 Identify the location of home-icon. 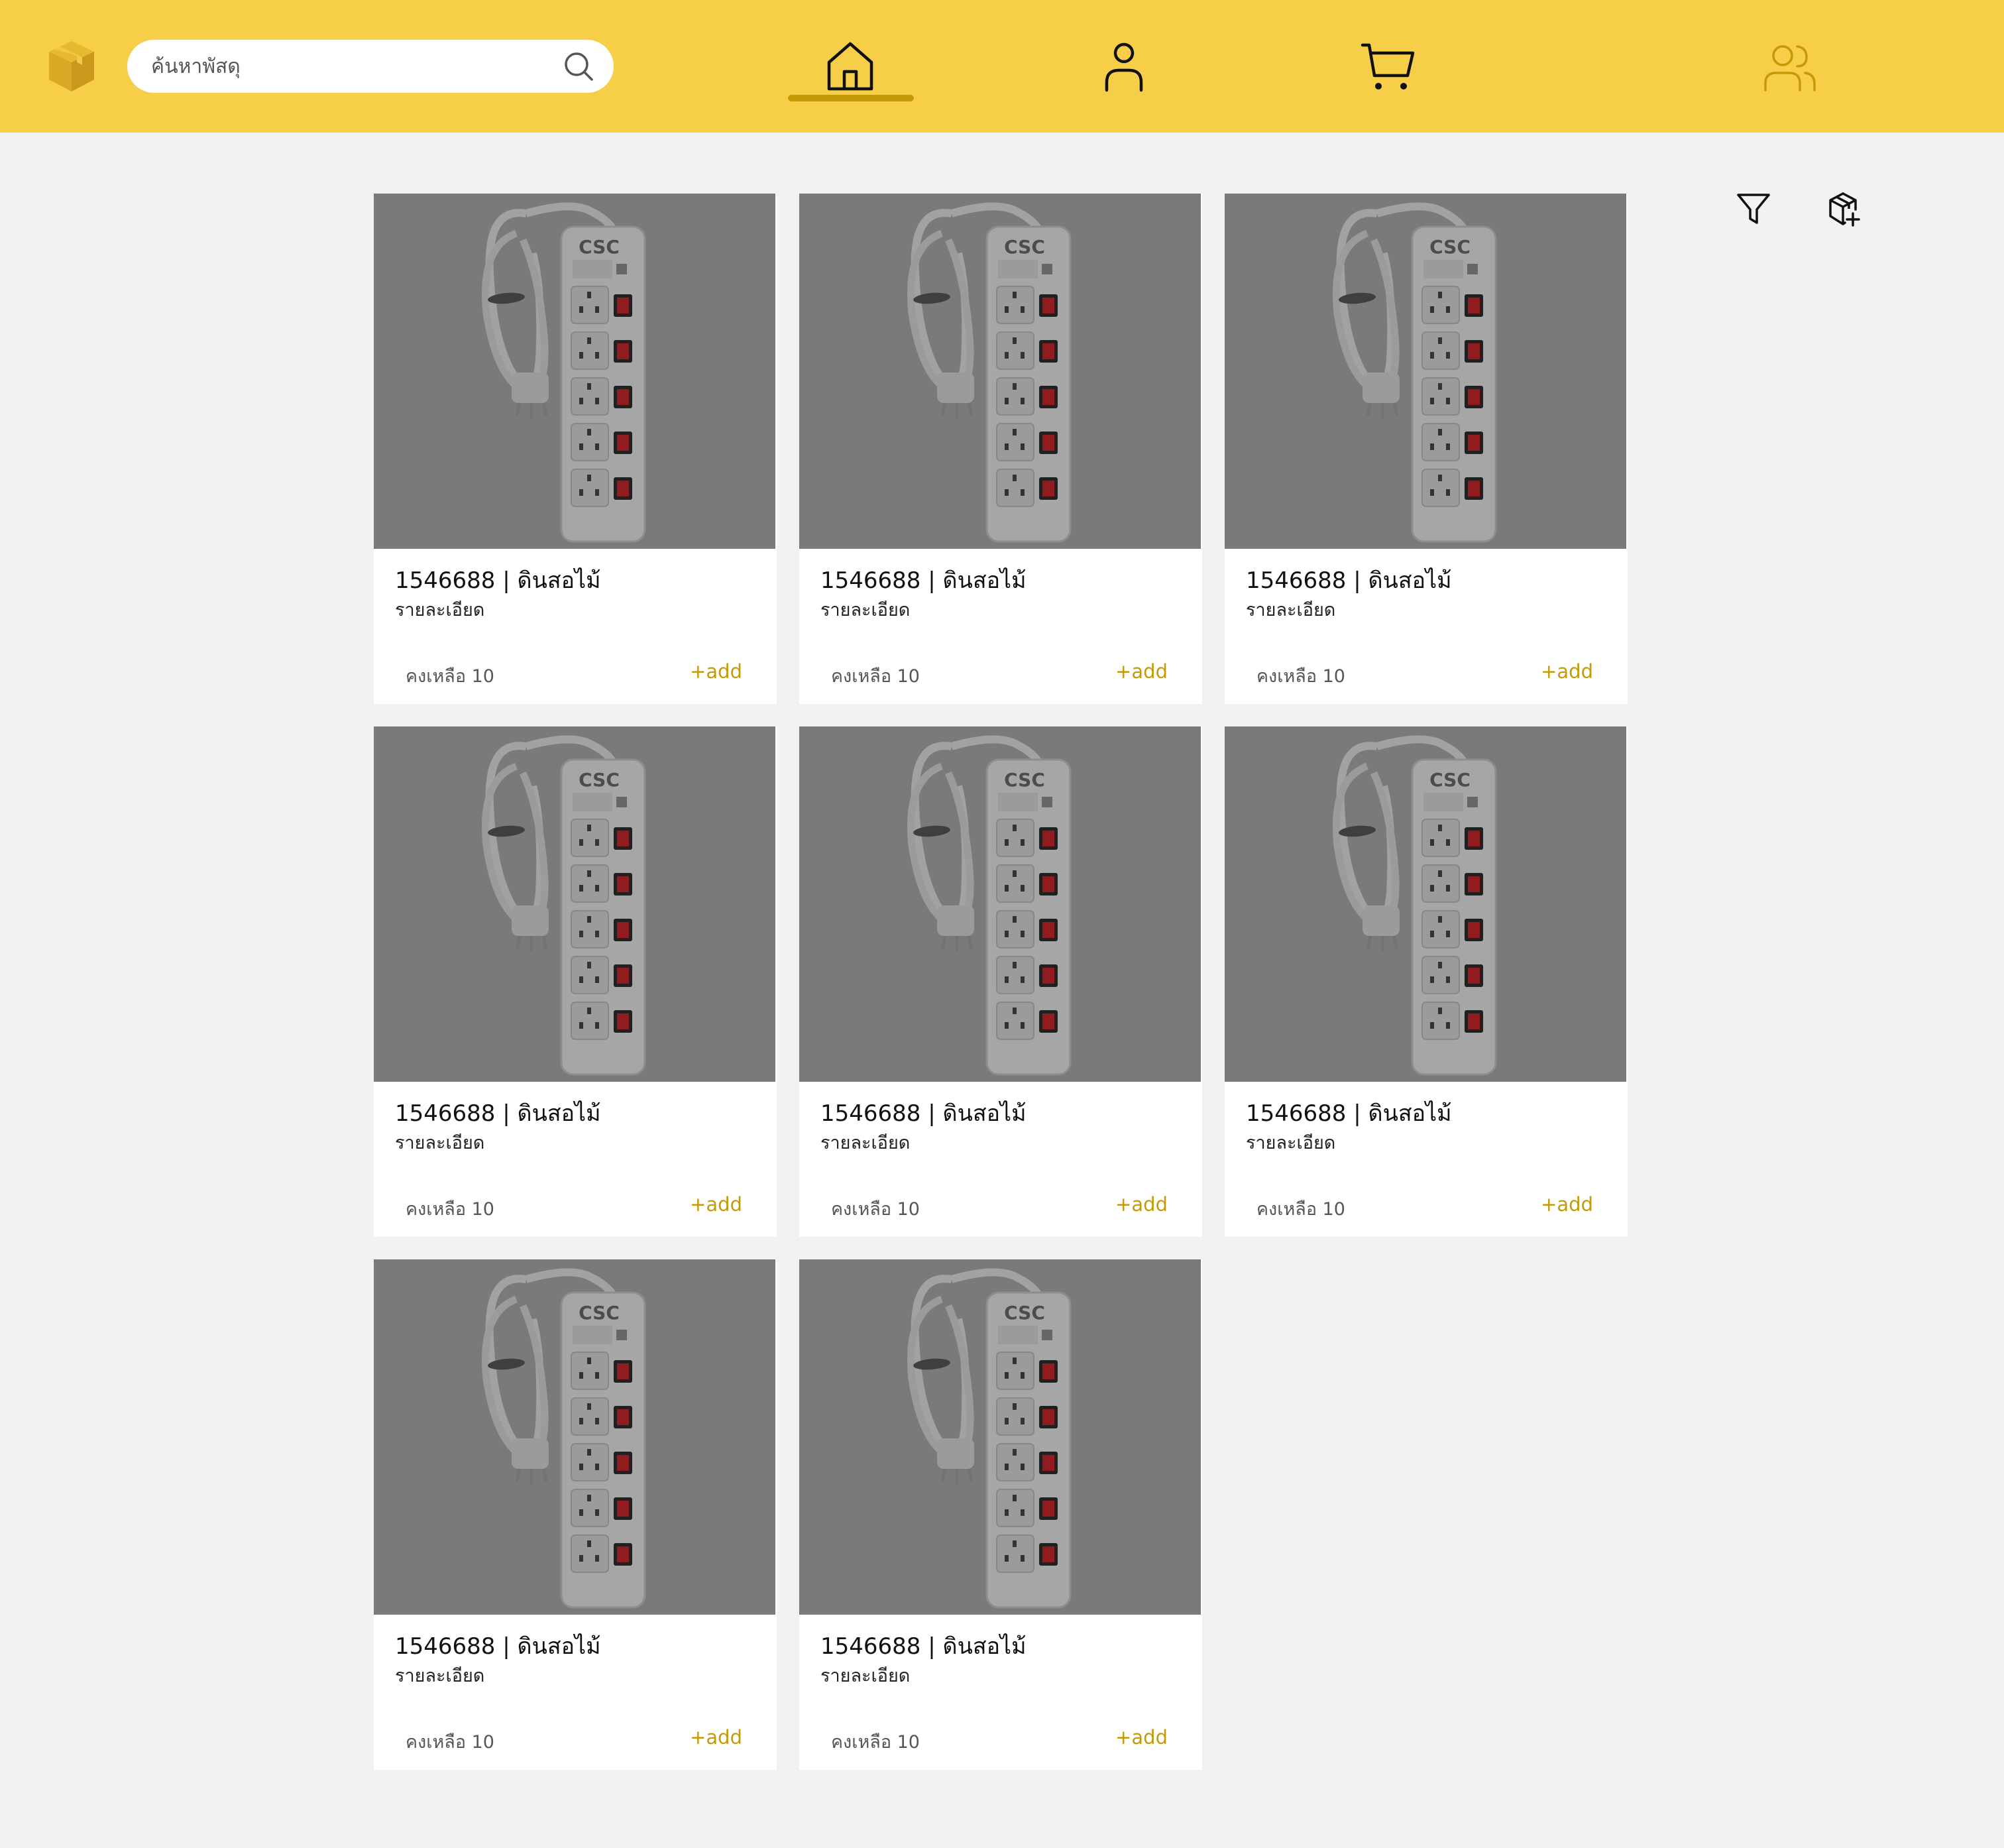
(850, 66).